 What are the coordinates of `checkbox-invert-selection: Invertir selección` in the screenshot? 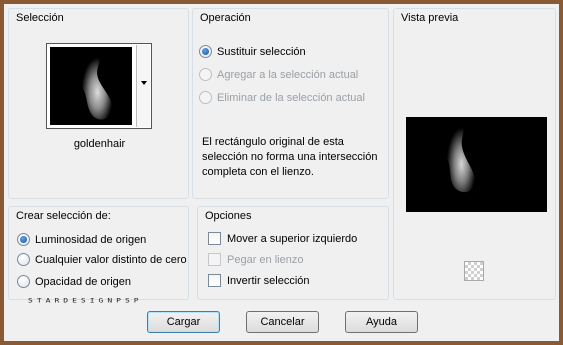 It's located at (259, 280).